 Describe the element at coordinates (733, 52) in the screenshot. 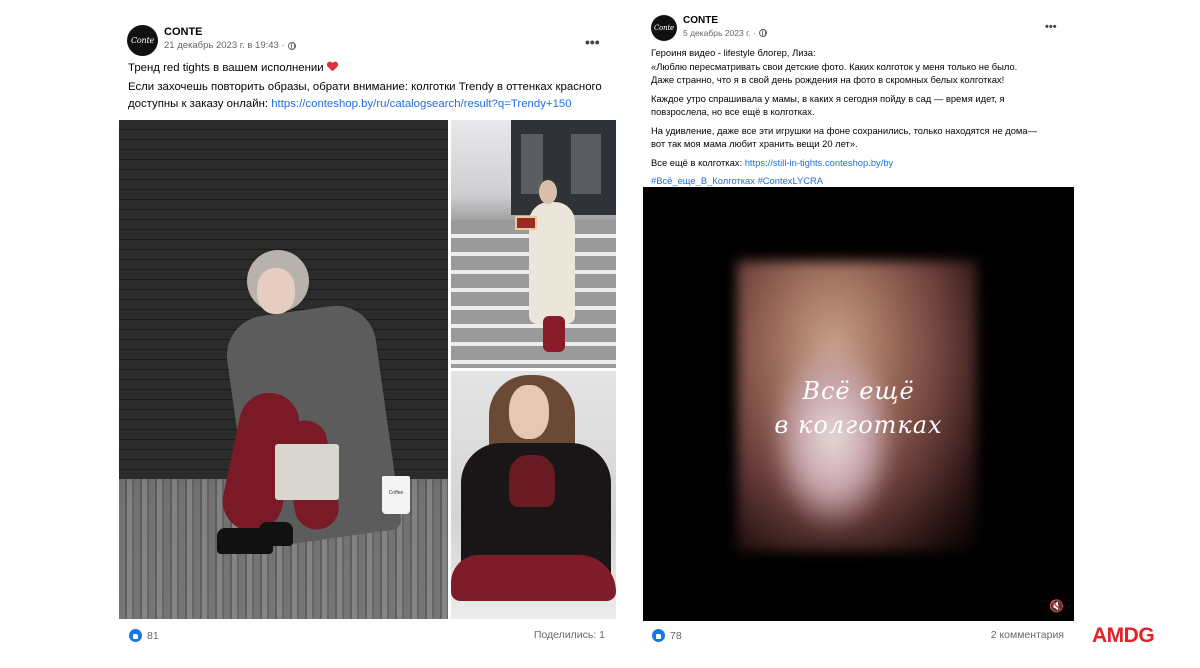

I see `text-line: Героиня видео - lifestyle блогер, Лиза:` at that location.